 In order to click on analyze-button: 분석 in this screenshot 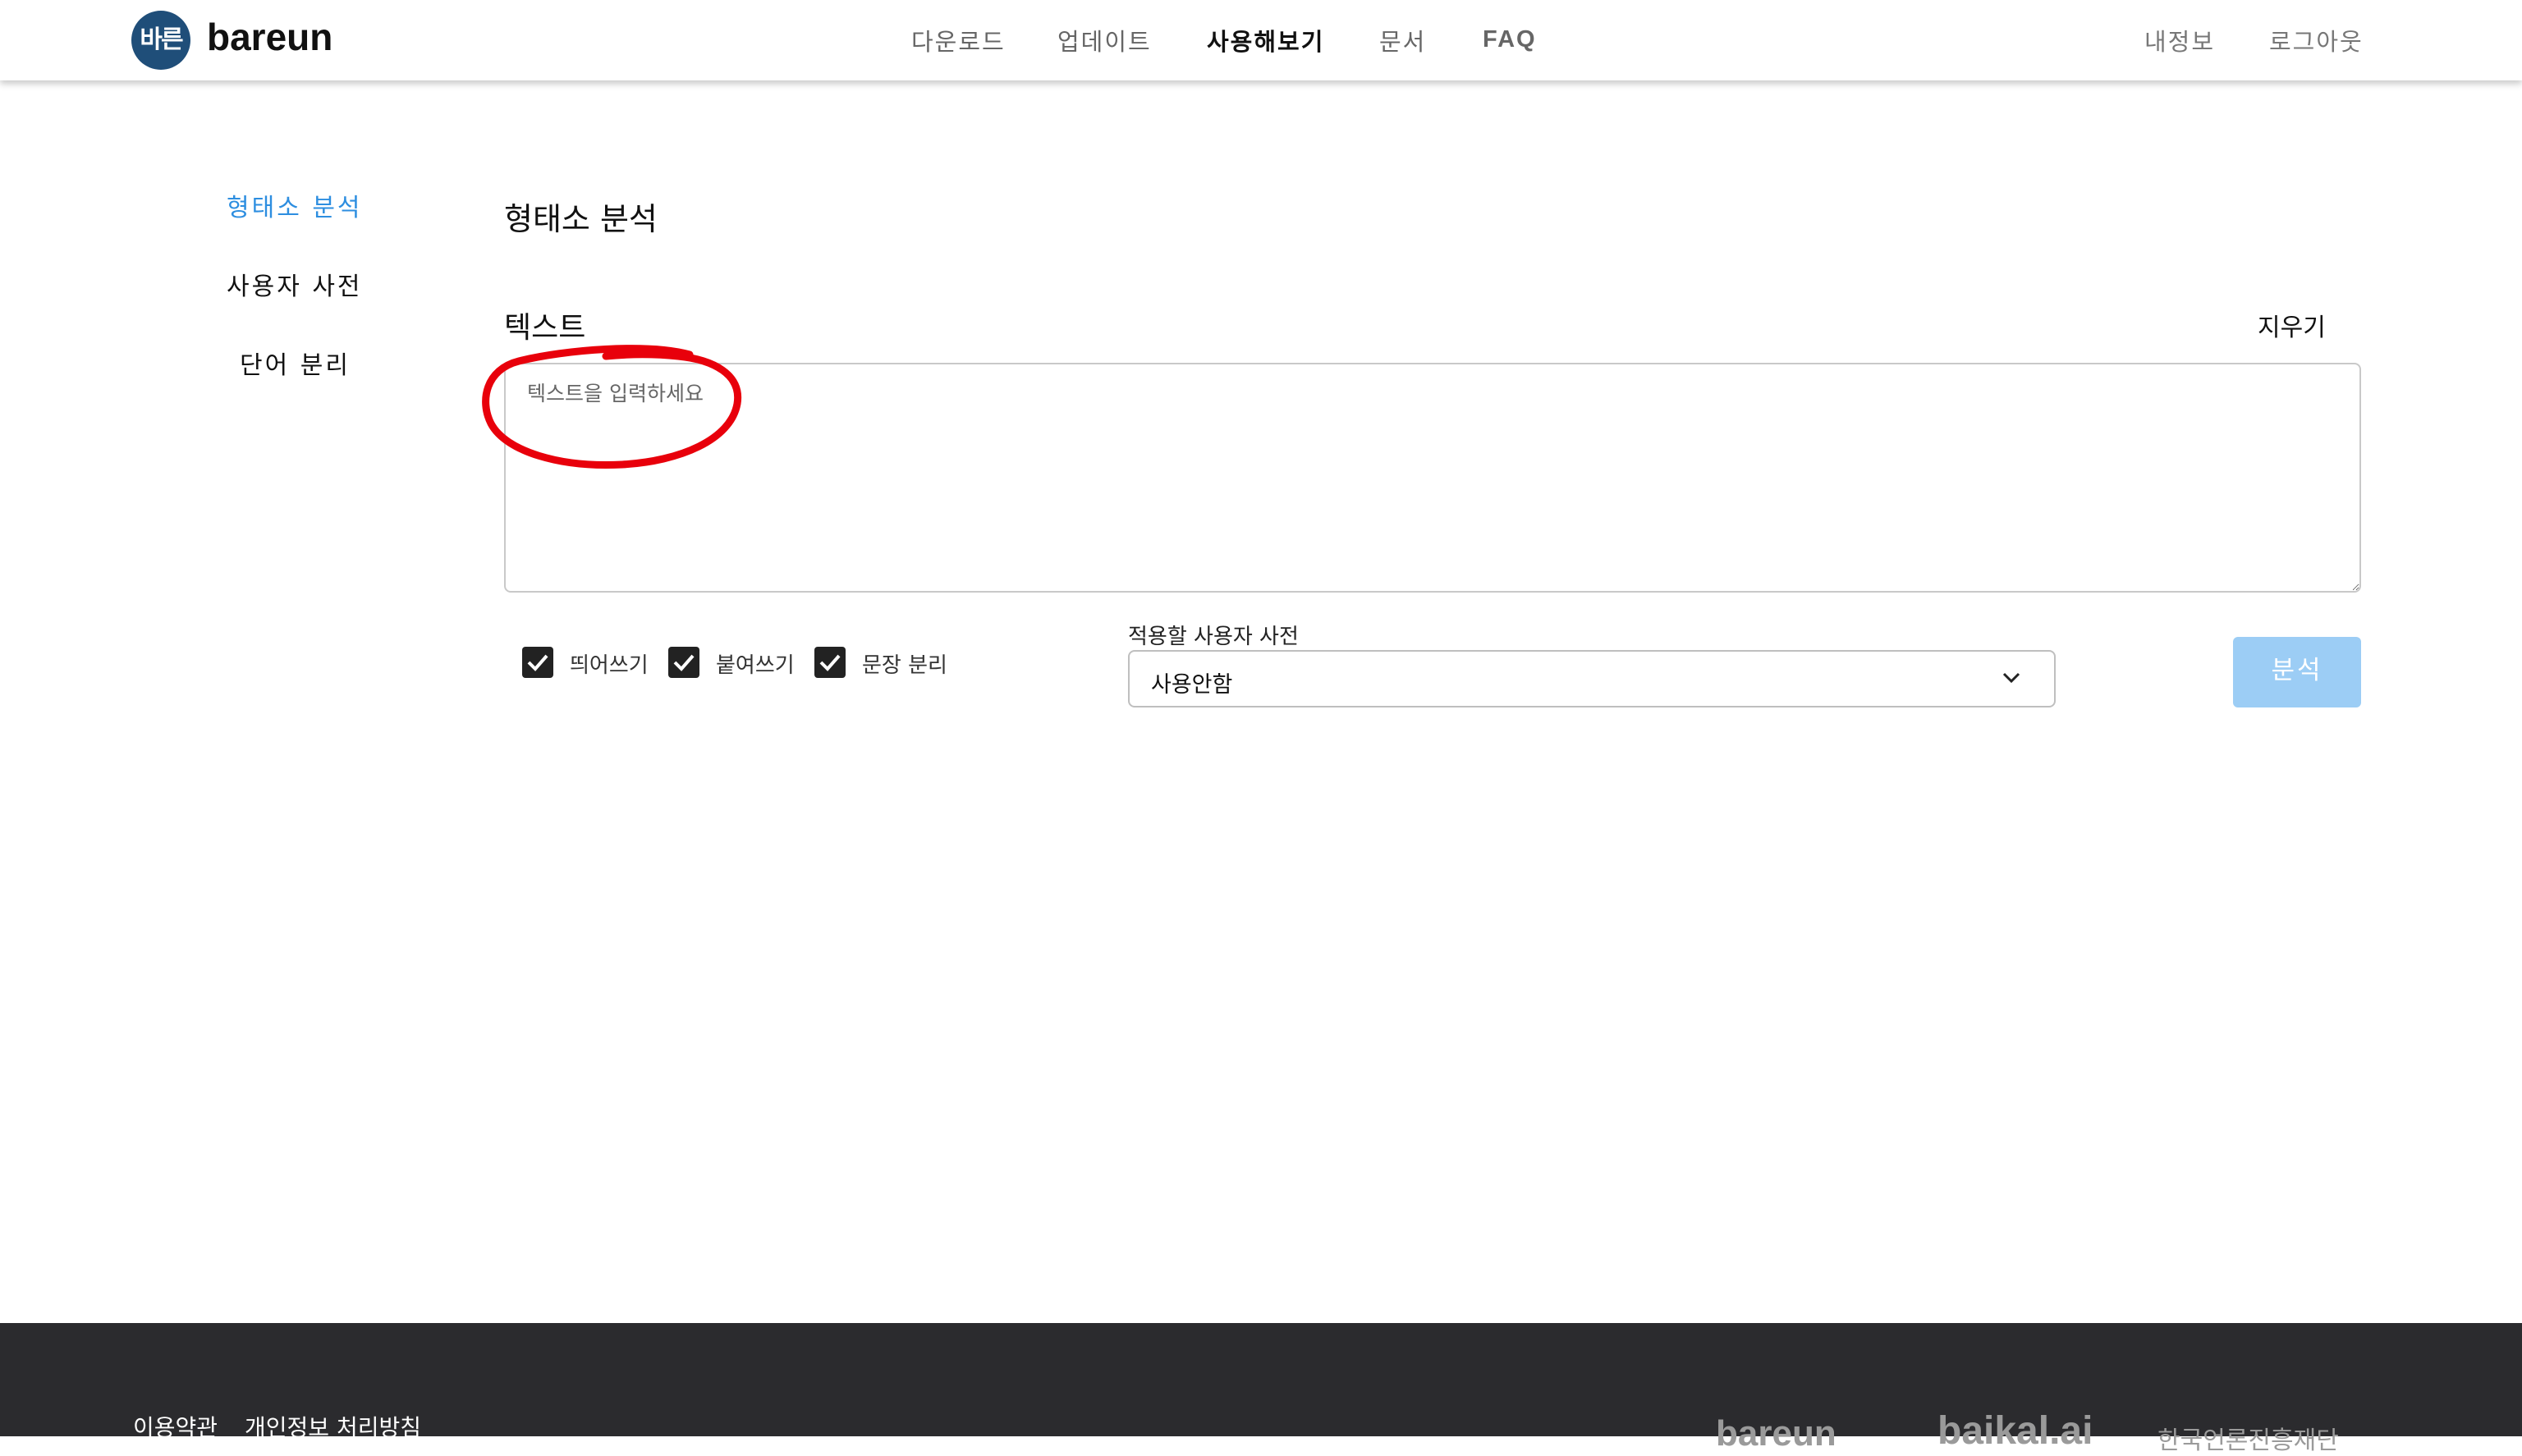, I will do `click(2297, 672)`.